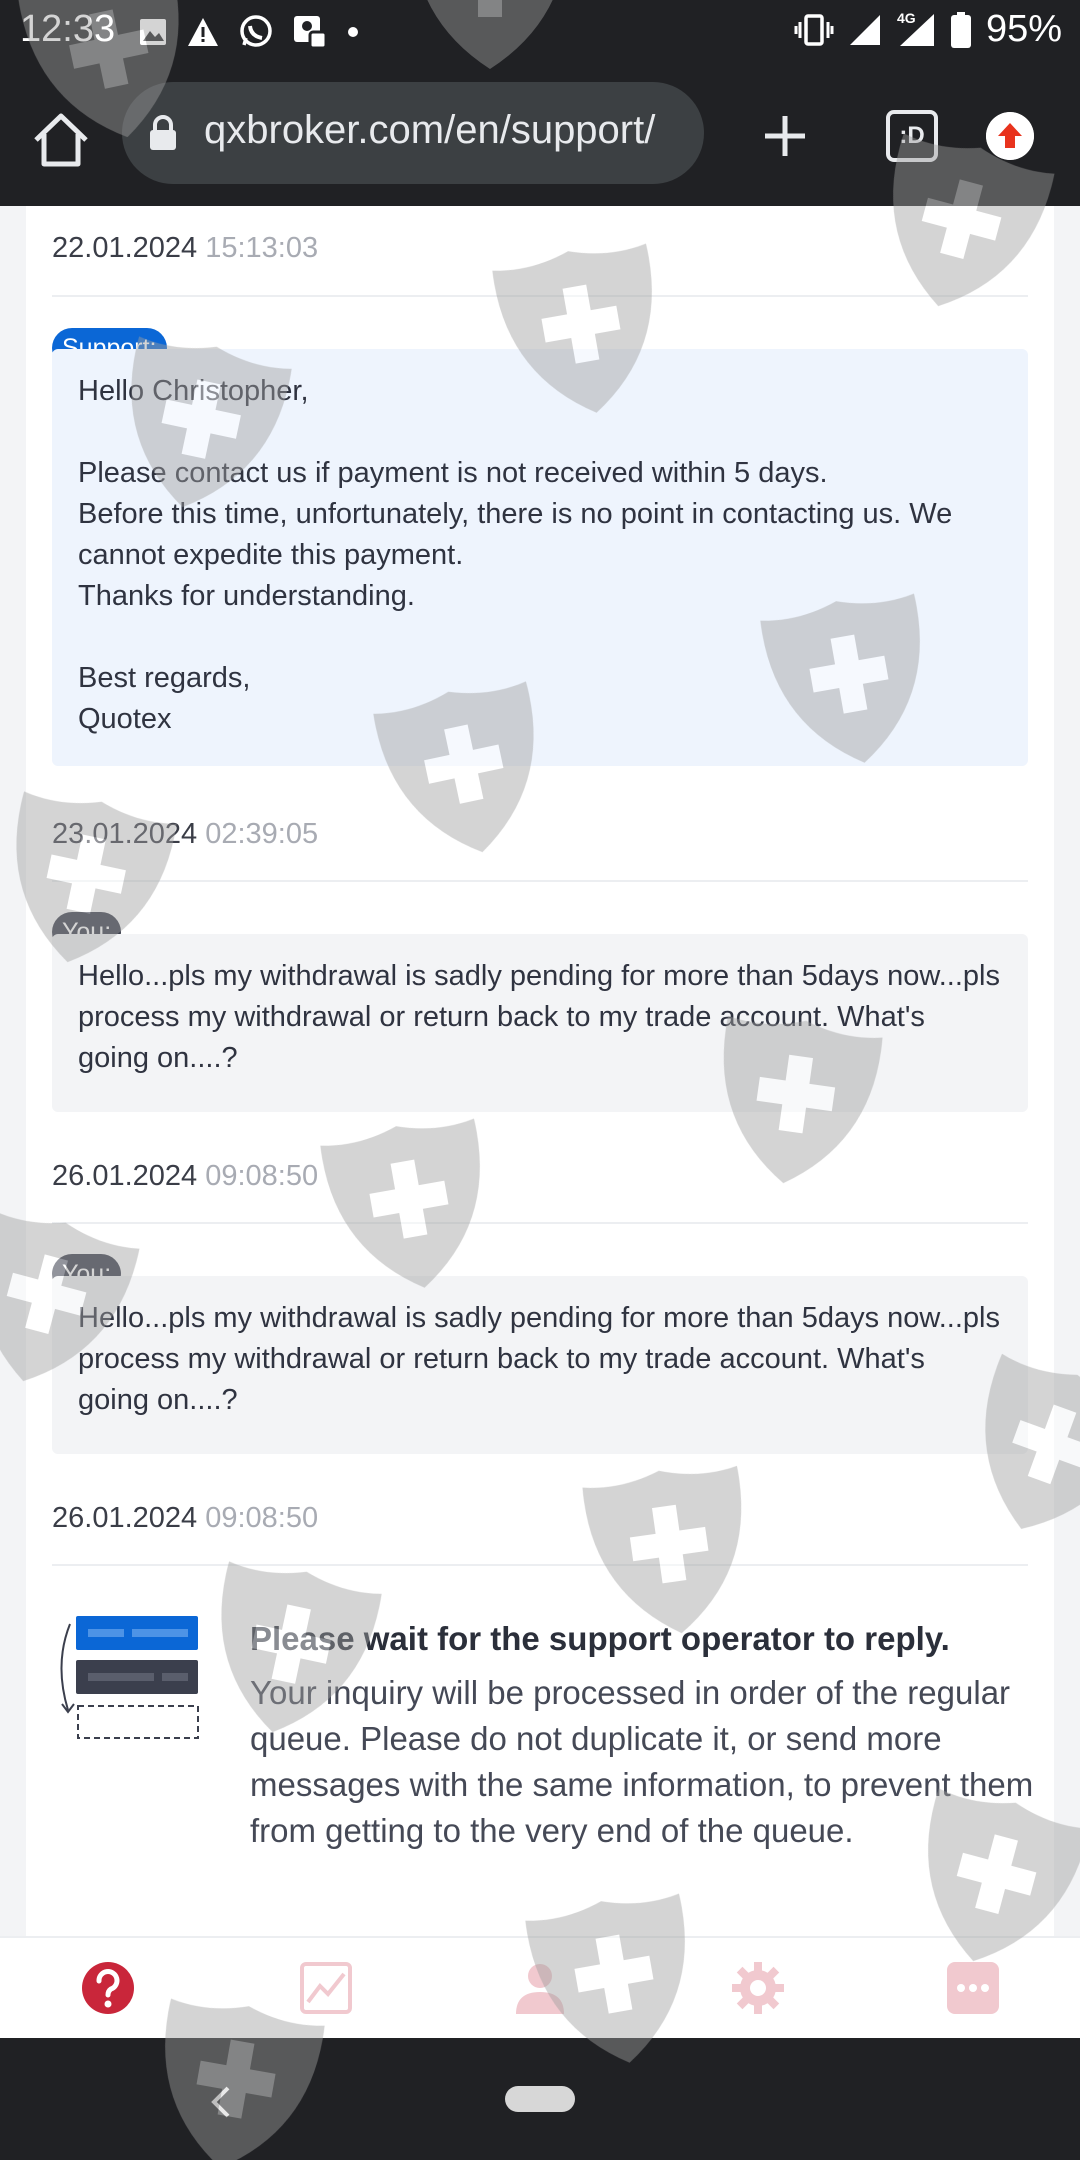 The height and width of the screenshot is (2160, 1080). What do you see at coordinates (108, 1988) in the screenshot?
I see `help-icon` at bounding box center [108, 1988].